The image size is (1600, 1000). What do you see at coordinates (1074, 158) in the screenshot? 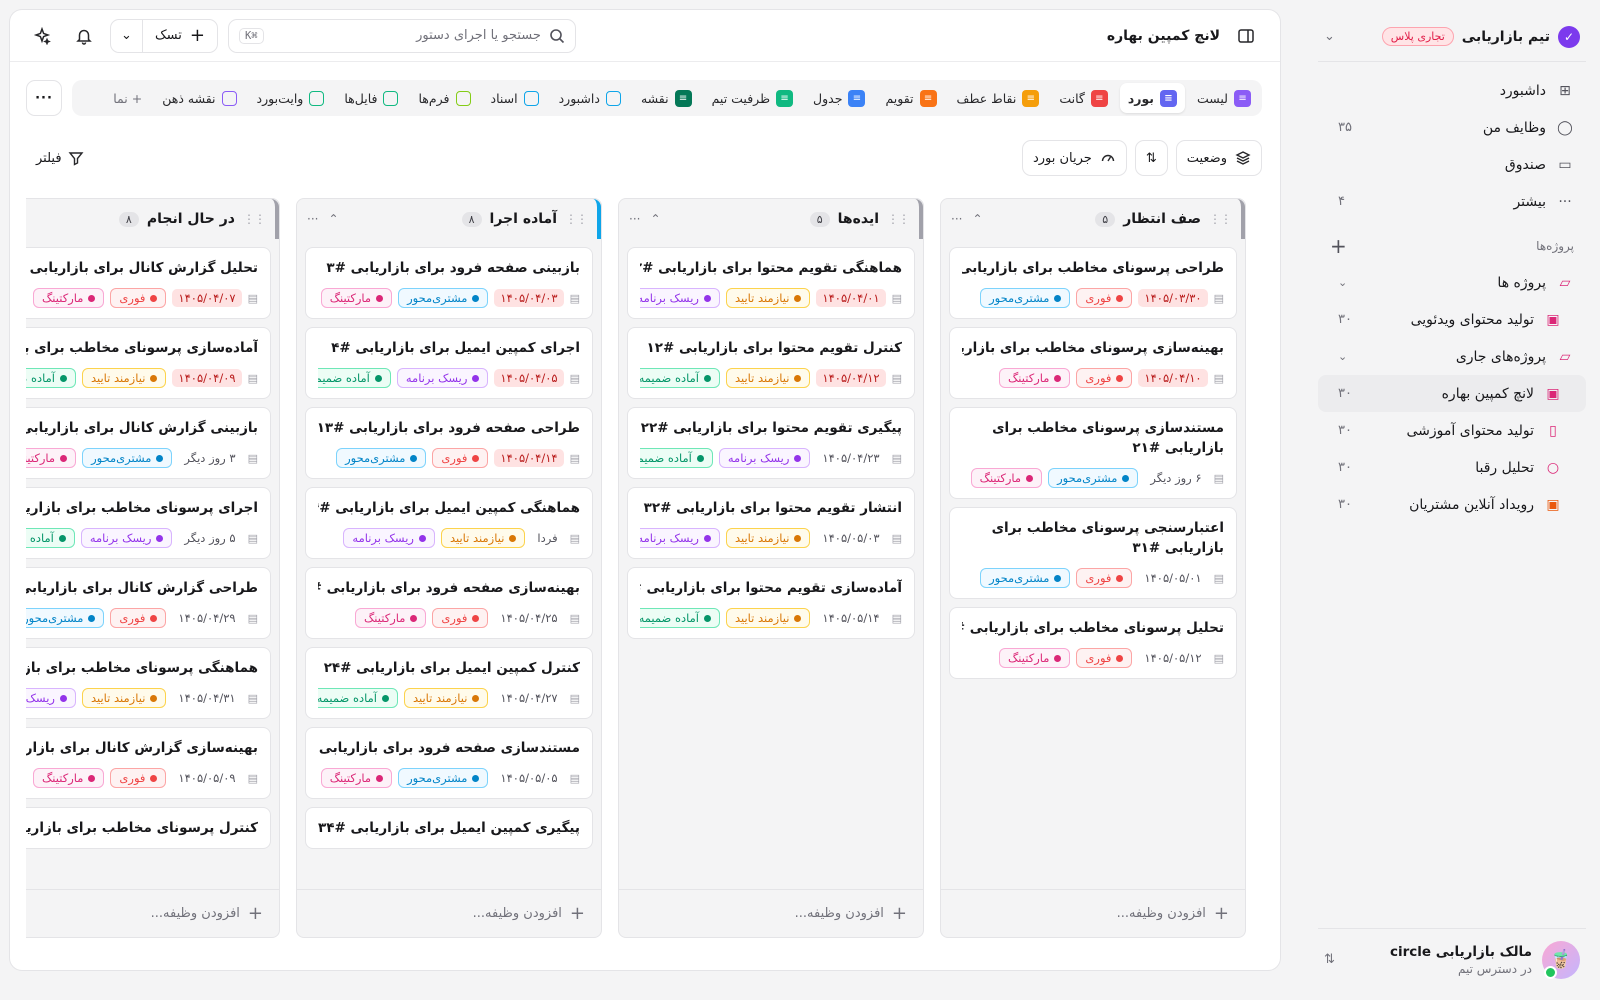
I see `board-flow-button: جریان بورد` at bounding box center [1074, 158].